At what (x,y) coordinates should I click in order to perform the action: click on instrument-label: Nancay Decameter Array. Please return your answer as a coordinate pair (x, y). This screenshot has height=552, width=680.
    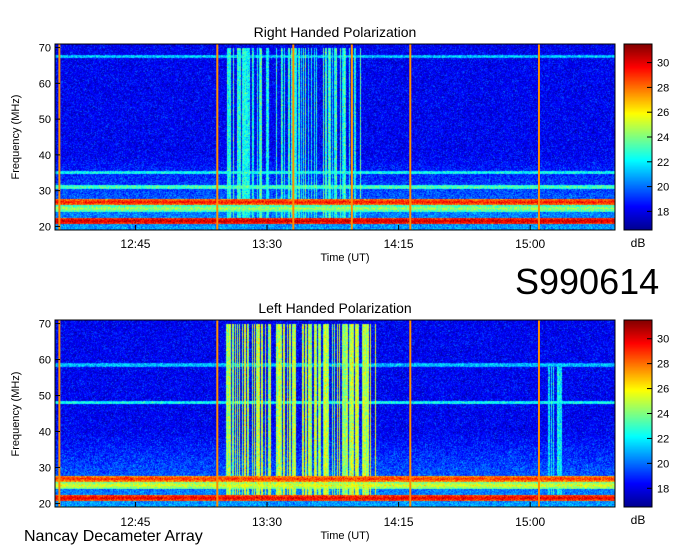
    Looking at the image, I should click on (113, 536).